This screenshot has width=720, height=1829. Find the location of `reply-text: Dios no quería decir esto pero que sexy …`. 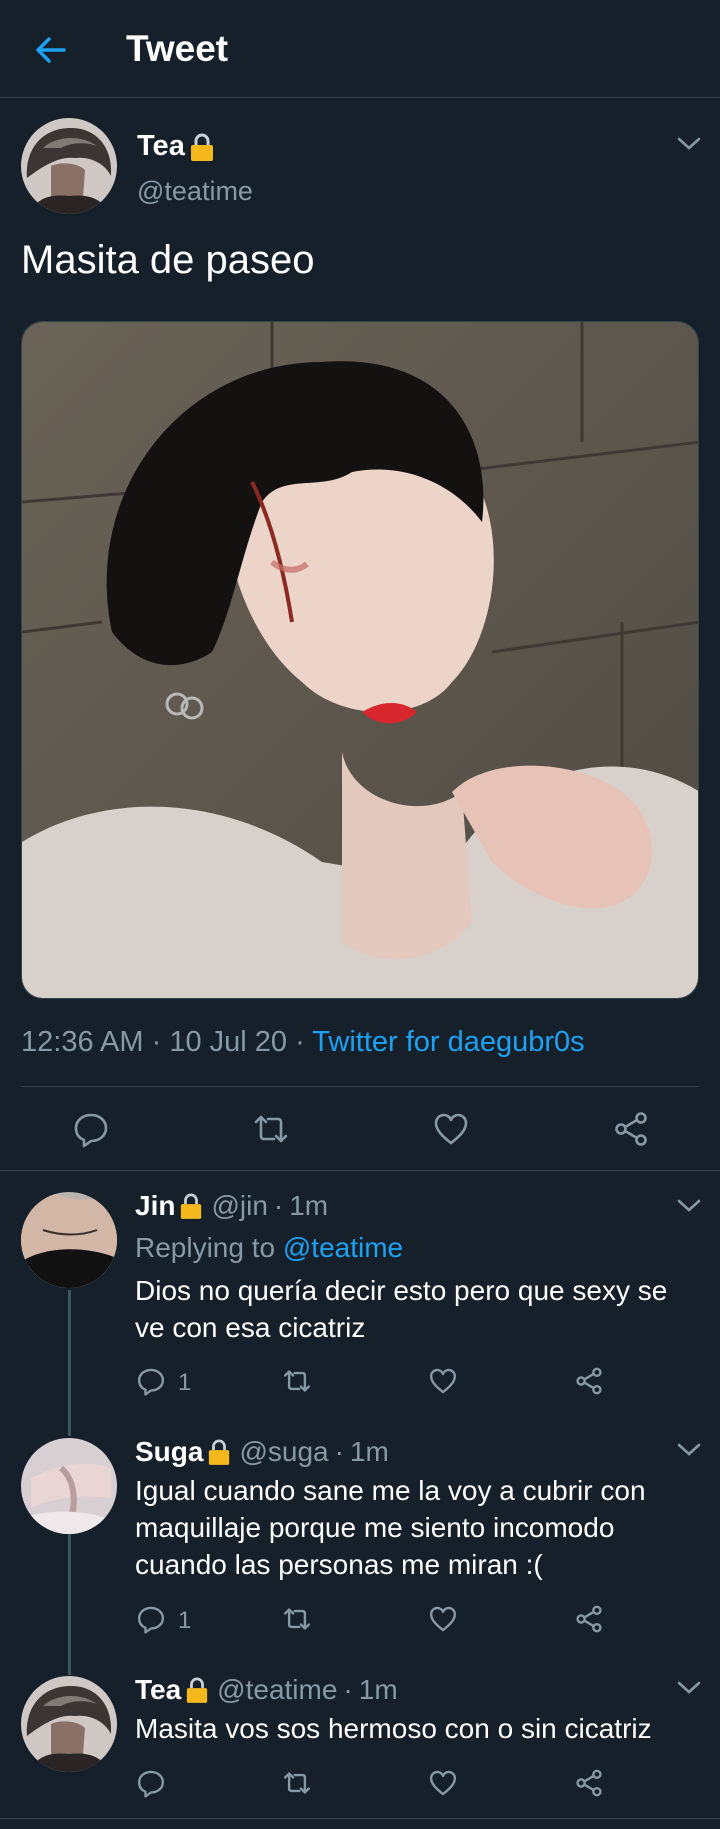

reply-text: Dios no quería decir esto pero que sexy … is located at coordinates (401, 1309).